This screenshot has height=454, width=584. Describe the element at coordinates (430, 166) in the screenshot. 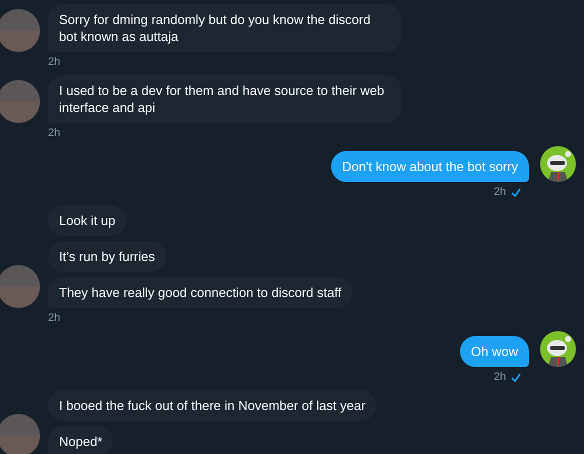

I see `message-bubble: Don't know about the bot sorry` at that location.